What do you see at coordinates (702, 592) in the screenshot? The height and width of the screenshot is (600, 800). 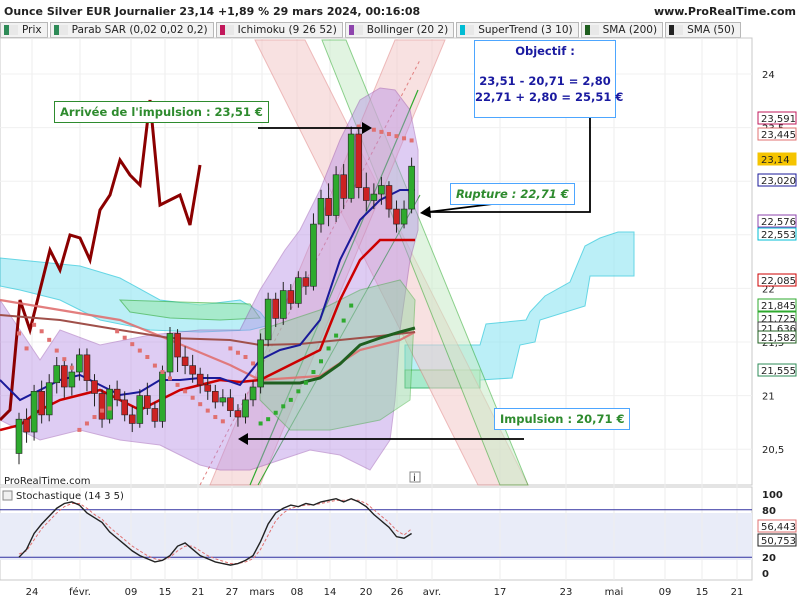 I see `x-tick-label: 15` at bounding box center [702, 592].